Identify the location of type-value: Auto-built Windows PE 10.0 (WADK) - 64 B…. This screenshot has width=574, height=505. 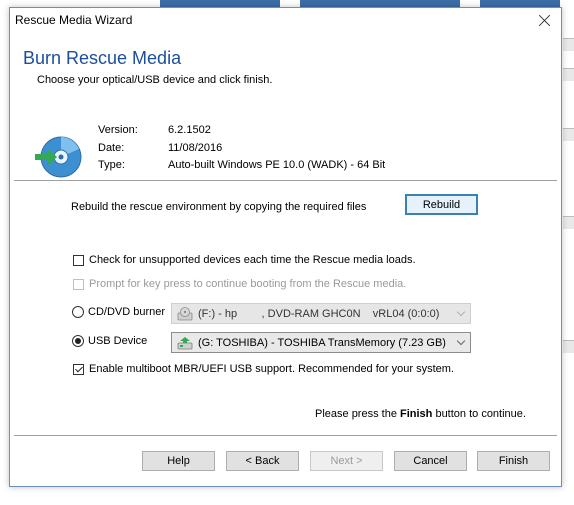
(277, 165).